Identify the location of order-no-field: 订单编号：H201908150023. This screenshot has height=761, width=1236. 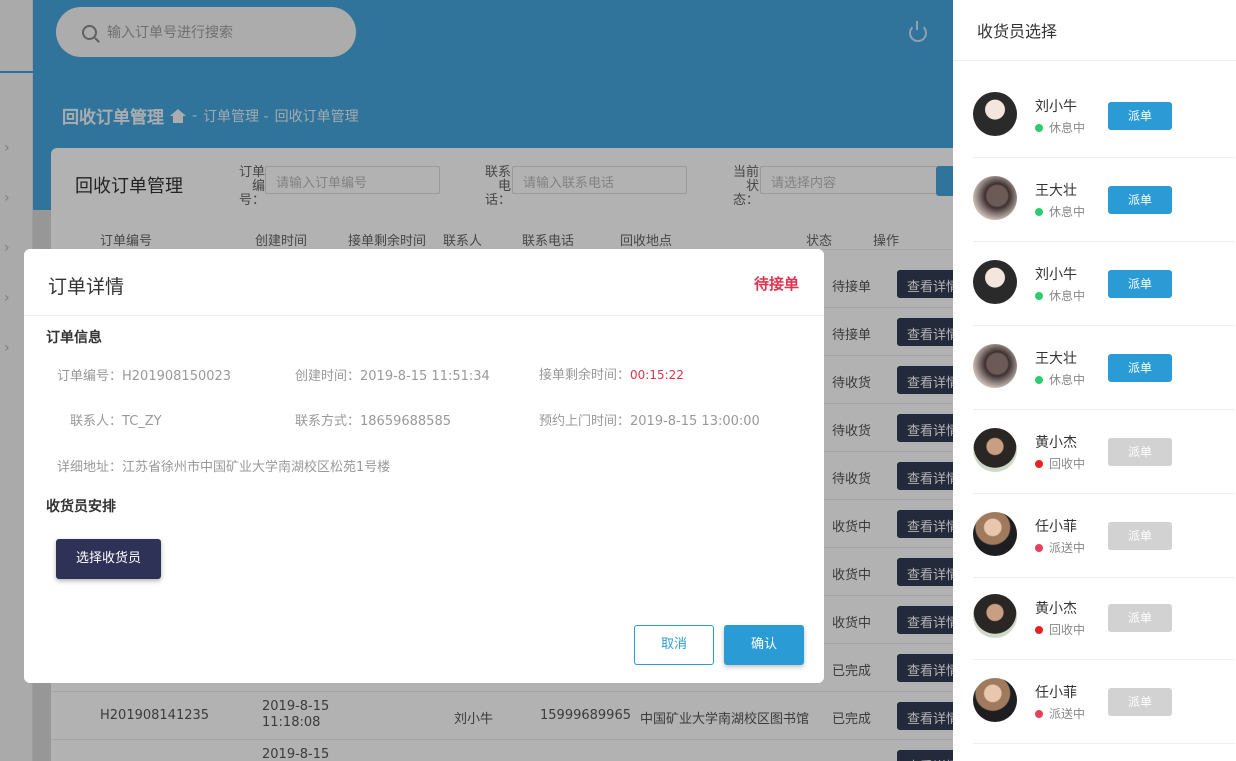
(144, 374).